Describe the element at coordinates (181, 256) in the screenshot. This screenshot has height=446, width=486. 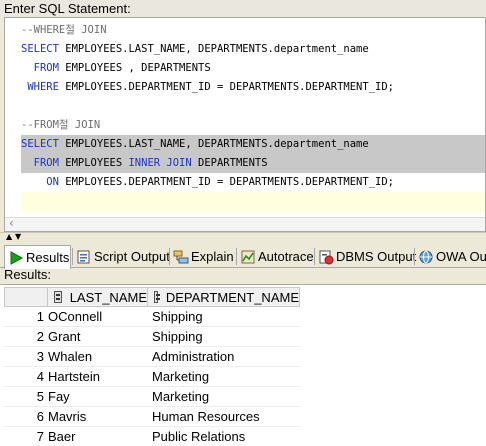
I see `explain-plan-icon` at that location.